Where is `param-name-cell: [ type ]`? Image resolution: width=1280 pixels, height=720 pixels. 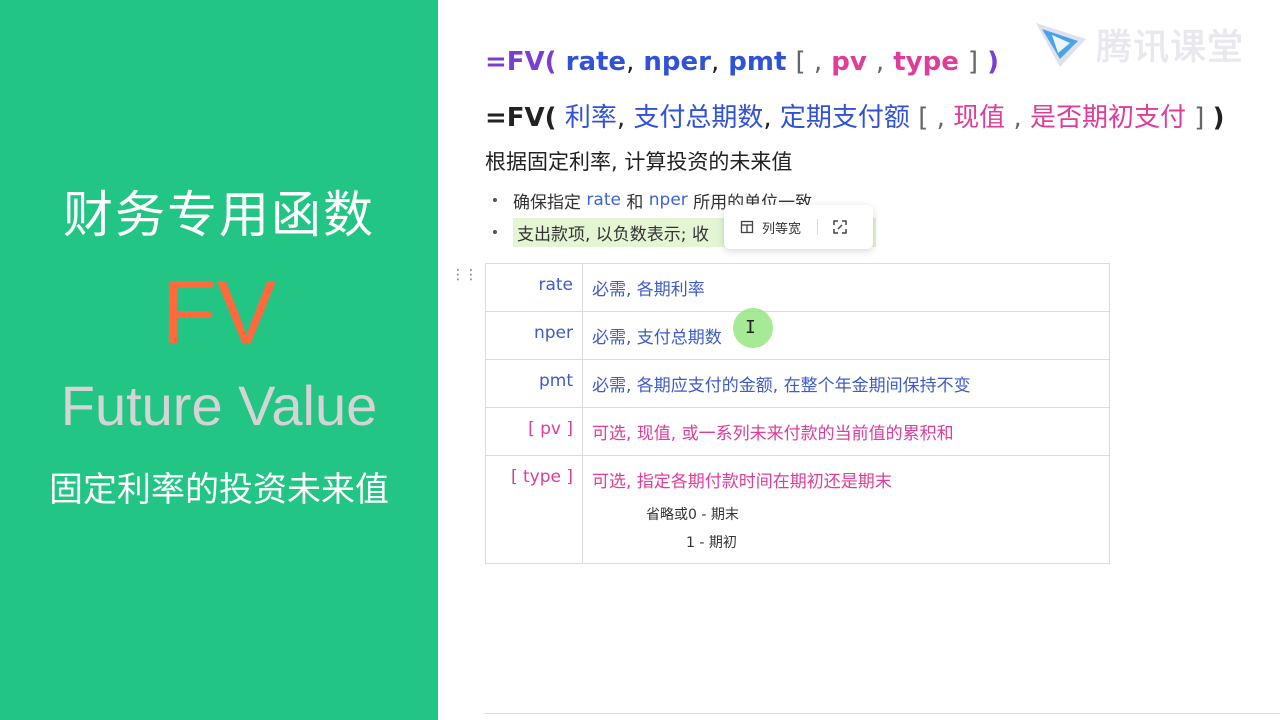
param-name-cell: [ type ] is located at coordinates (534, 509).